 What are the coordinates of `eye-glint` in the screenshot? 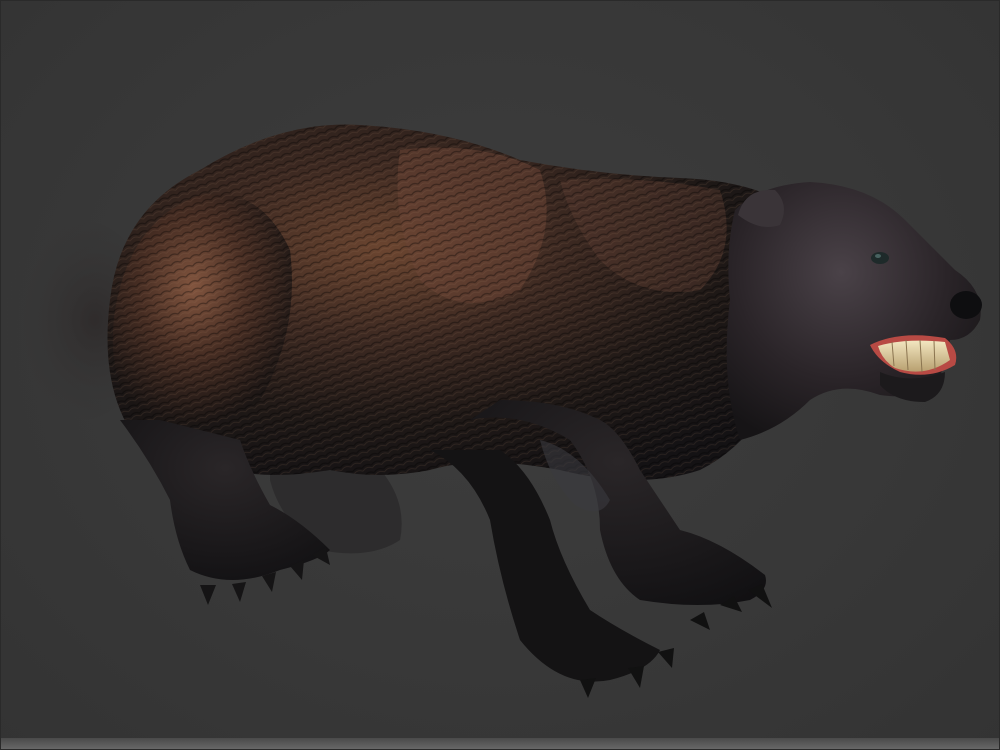 It's located at (878, 256).